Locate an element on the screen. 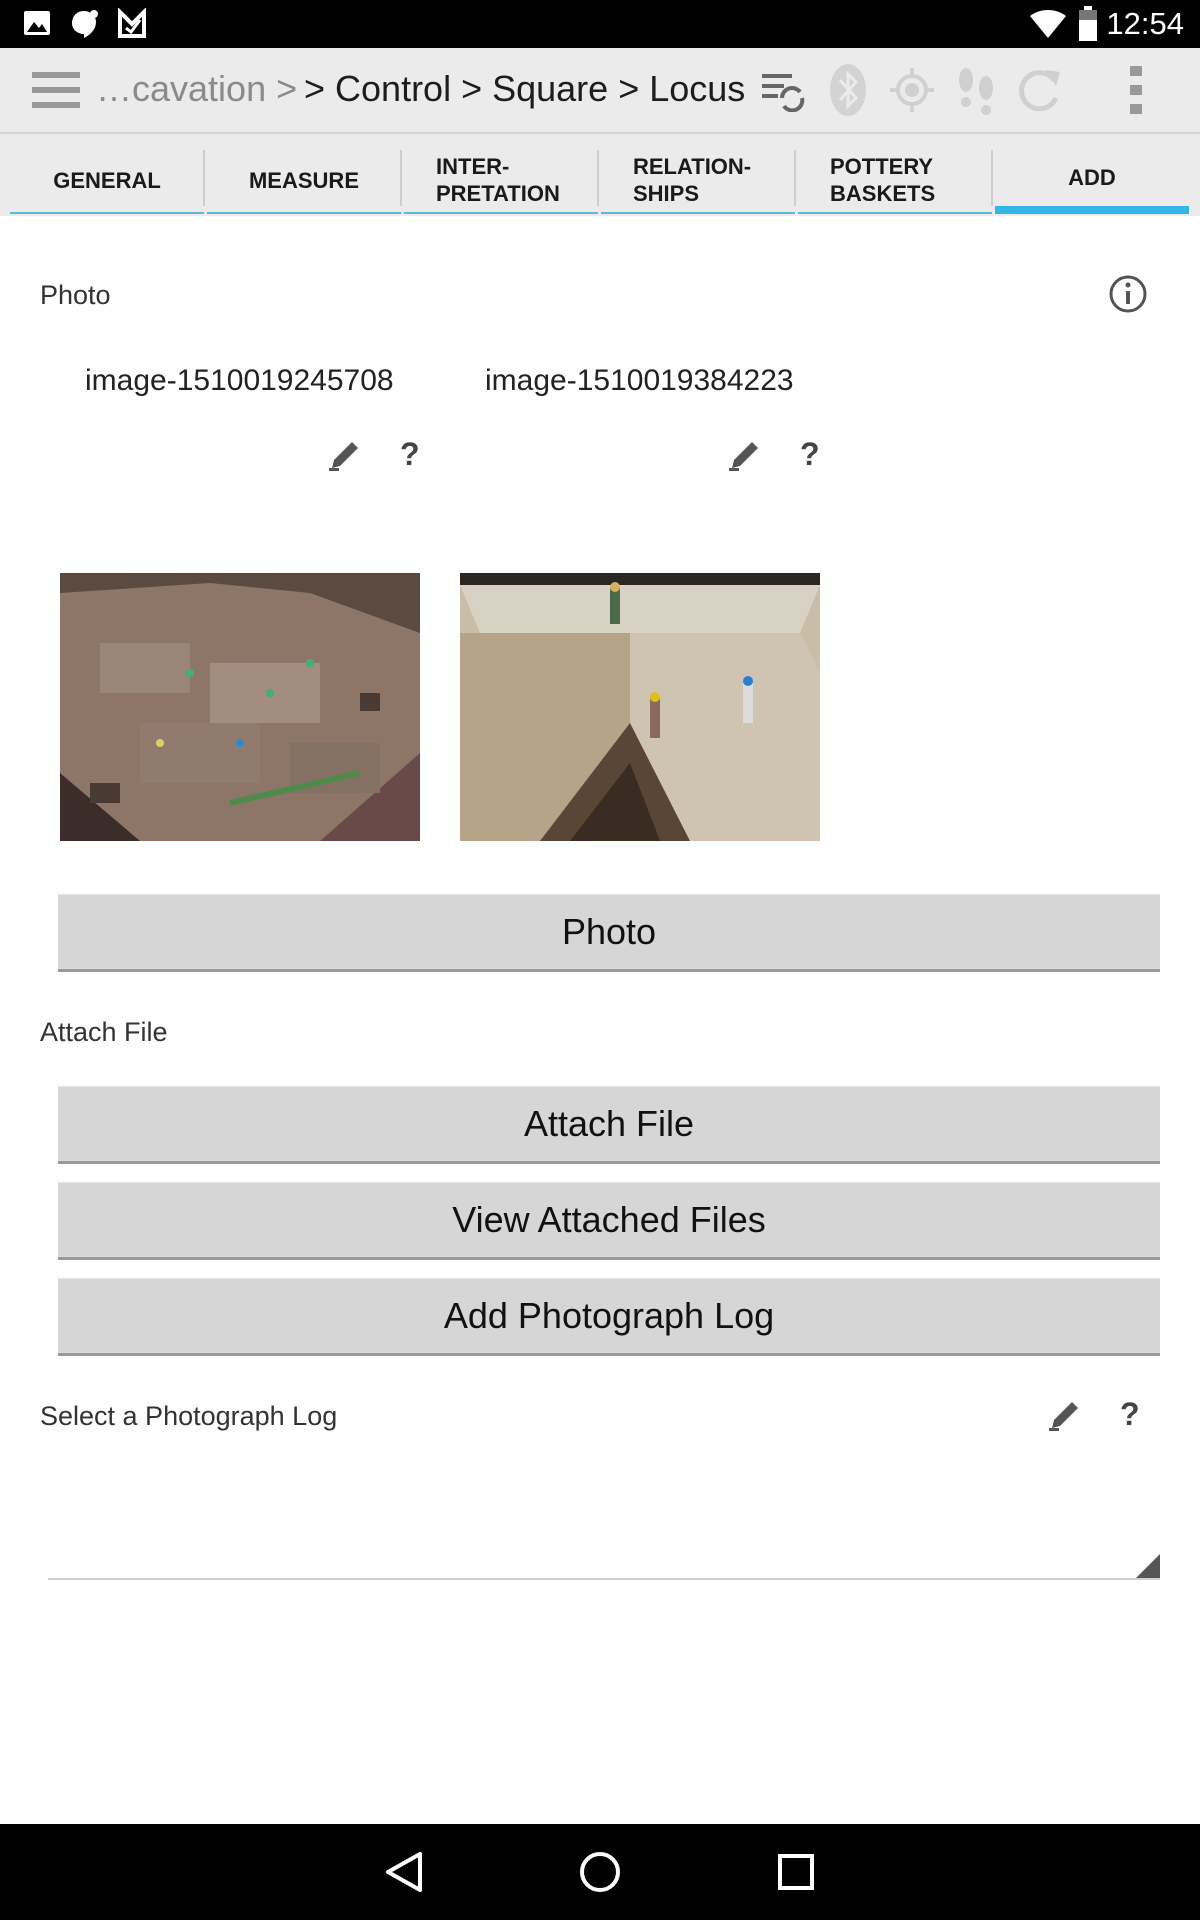 The width and height of the screenshot is (1200, 1920). action-bar: …cavation > > Control > Square > Locus is located at coordinates (600, 91).